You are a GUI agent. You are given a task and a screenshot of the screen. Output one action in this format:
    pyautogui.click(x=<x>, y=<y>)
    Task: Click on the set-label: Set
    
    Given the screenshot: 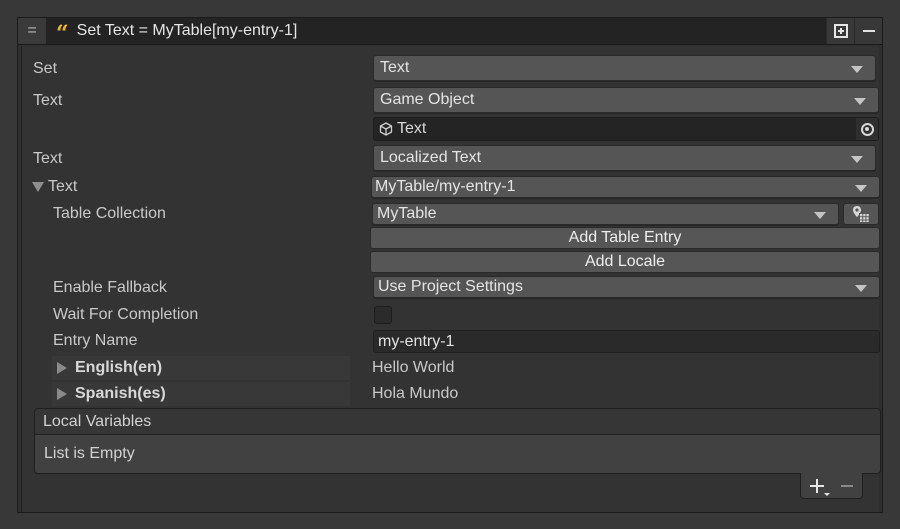 What is the action you would take?
    pyautogui.click(x=45, y=68)
    